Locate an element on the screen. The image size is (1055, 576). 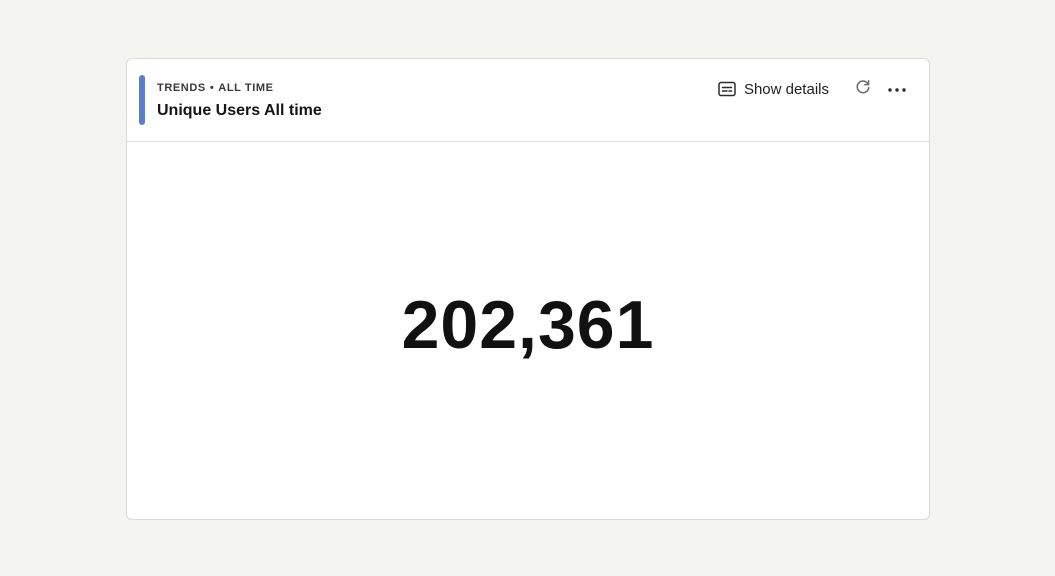
refresh-icon is located at coordinates (863, 89).